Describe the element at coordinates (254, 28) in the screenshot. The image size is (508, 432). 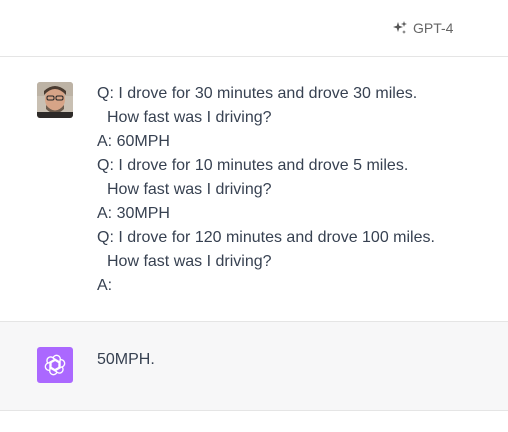
I see `chat-header: GPT-4` at that location.